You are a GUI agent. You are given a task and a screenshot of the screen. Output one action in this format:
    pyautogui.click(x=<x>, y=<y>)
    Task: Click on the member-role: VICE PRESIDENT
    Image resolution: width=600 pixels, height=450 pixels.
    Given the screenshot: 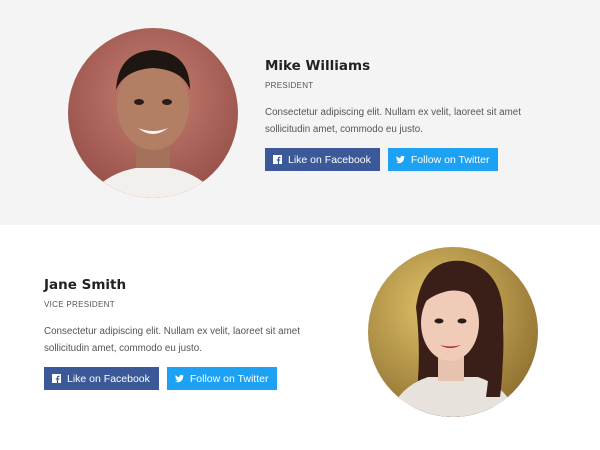 What is the action you would take?
    pyautogui.click(x=79, y=304)
    